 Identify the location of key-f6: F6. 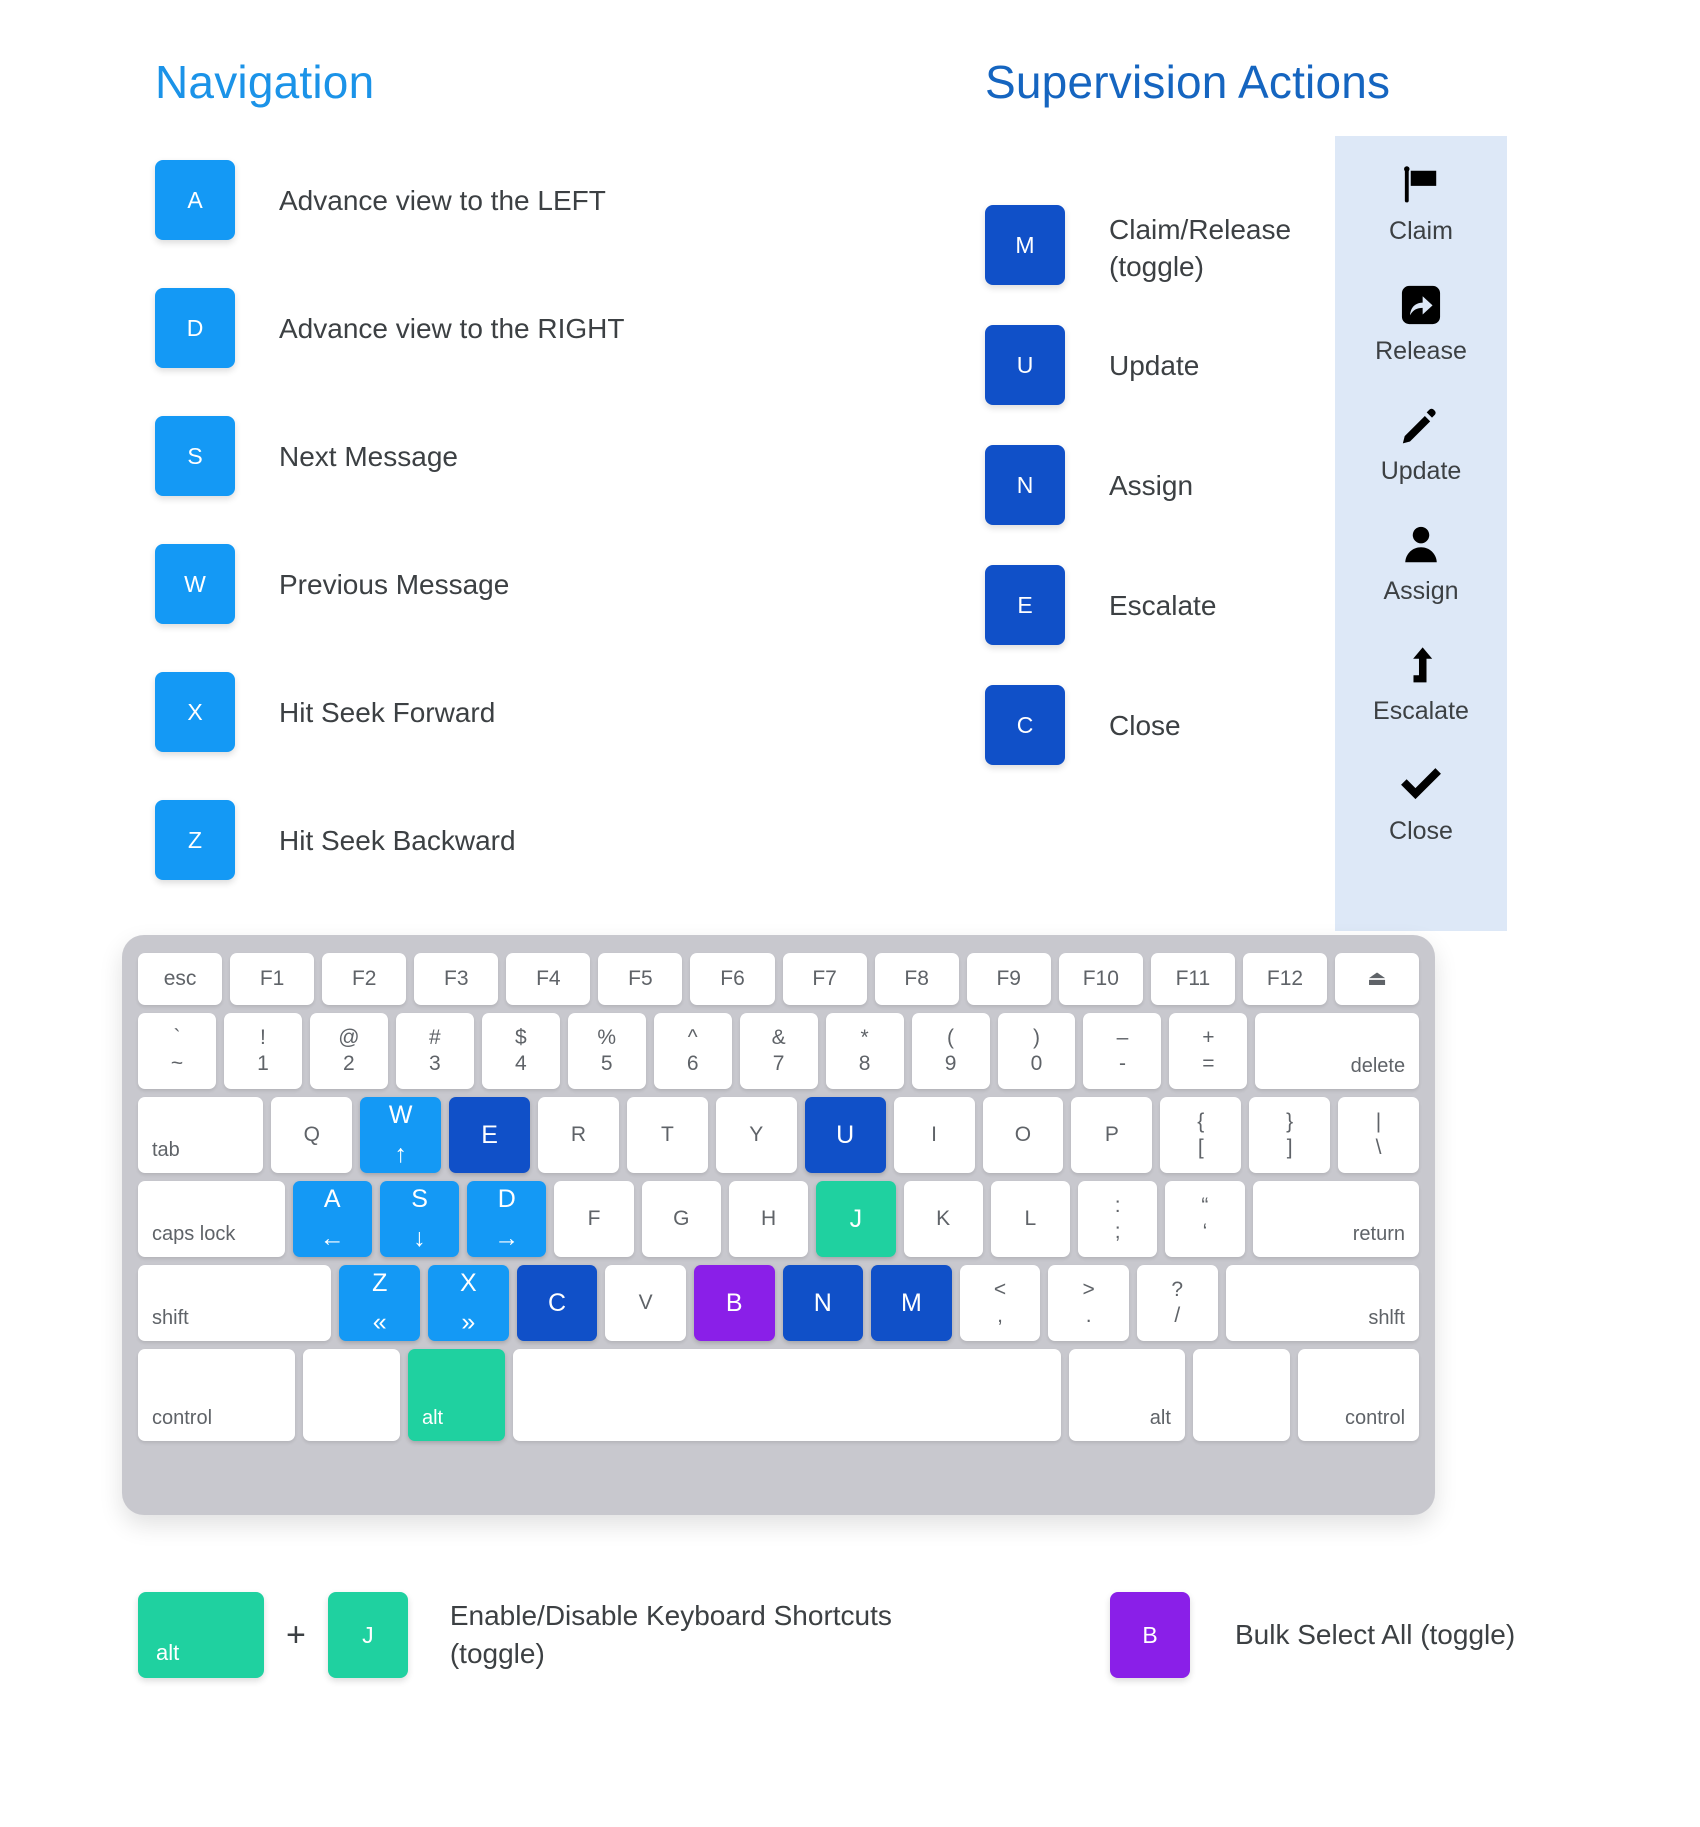
(732, 979).